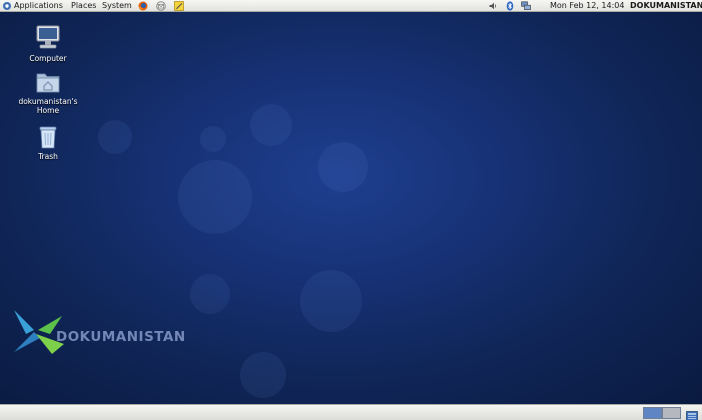  Describe the element at coordinates (587, 6) in the screenshot. I see `clock: Mon Feb 12, 14:04` at that location.